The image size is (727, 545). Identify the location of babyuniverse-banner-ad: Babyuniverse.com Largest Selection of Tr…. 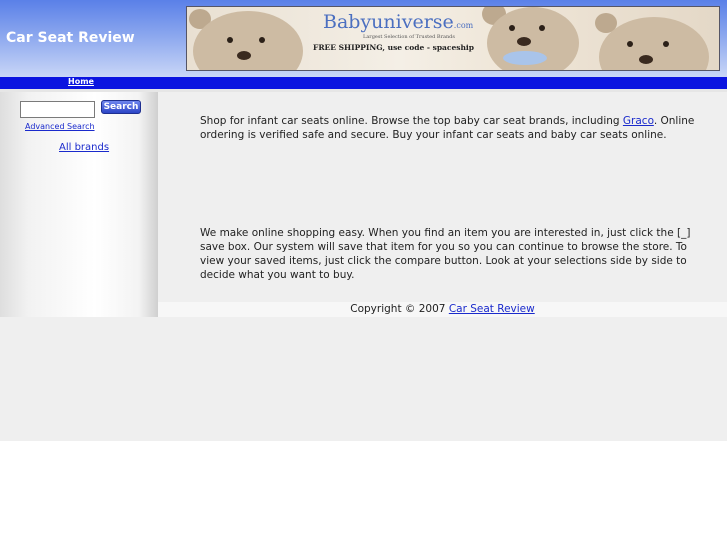
(453, 38).